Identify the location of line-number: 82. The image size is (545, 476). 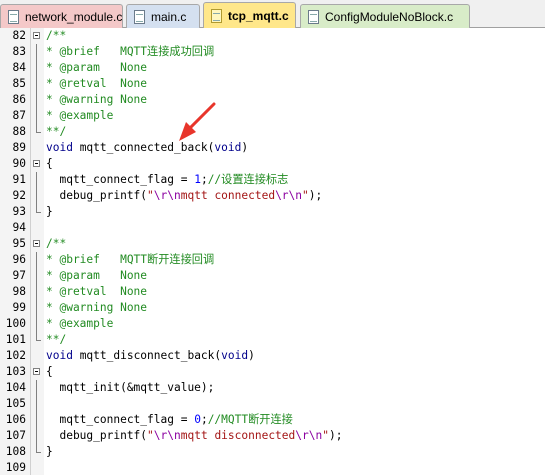
(19, 35).